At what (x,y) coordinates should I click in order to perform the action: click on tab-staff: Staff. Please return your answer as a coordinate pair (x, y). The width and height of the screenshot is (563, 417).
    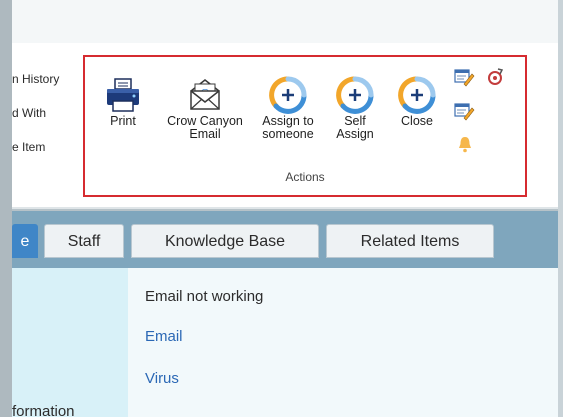
    Looking at the image, I should click on (84, 241).